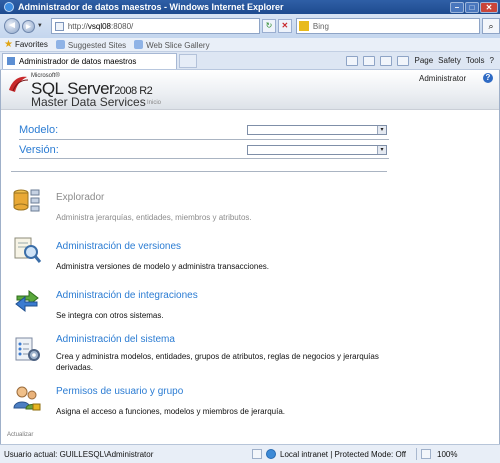  What do you see at coordinates (475, 60) in the screenshot?
I see `tools-menu: Tools` at bounding box center [475, 60].